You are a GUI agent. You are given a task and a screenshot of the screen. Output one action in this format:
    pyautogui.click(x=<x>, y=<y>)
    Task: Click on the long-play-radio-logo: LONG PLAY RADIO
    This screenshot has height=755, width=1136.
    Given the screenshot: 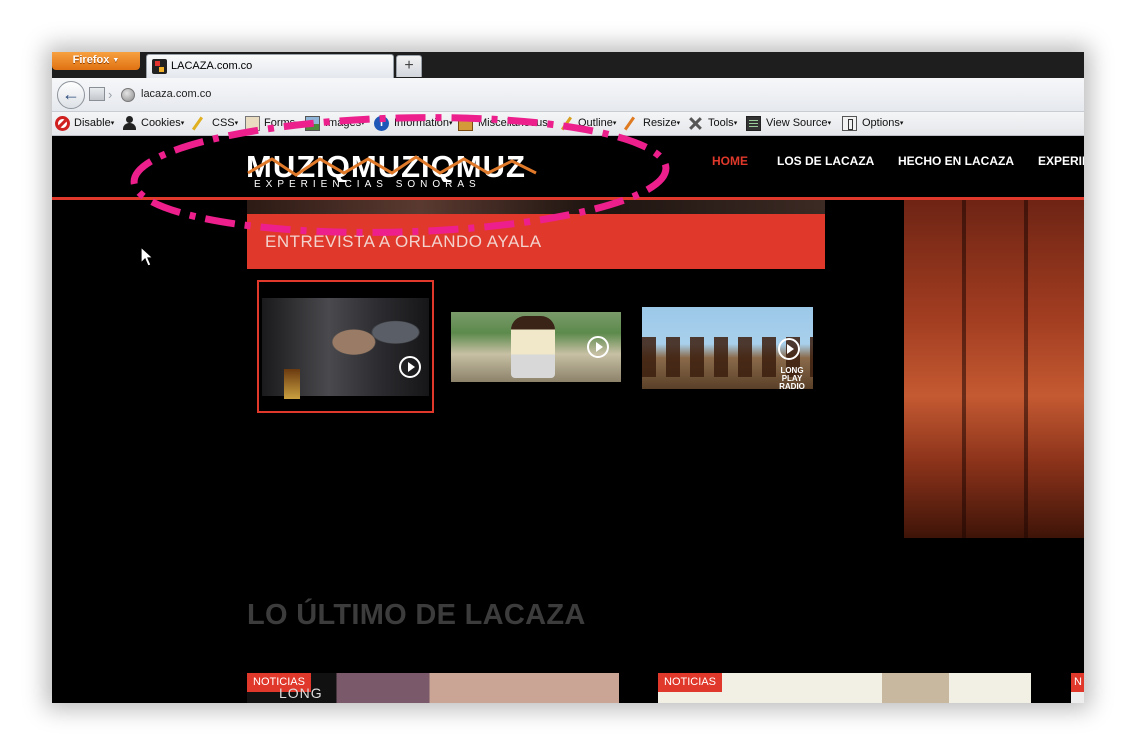 What is the action you would take?
    pyautogui.click(x=792, y=378)
    